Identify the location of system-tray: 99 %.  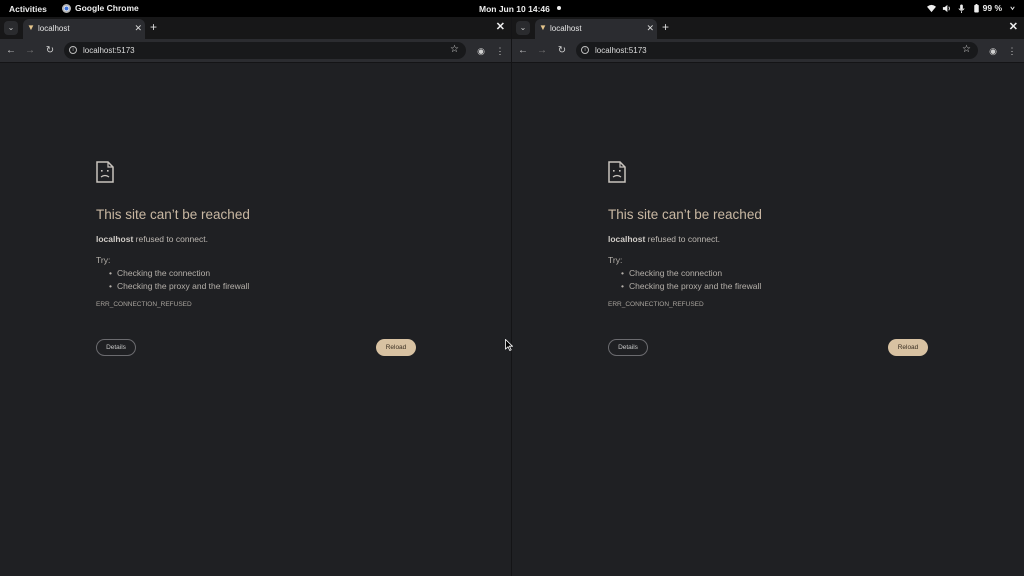
(971, 8).